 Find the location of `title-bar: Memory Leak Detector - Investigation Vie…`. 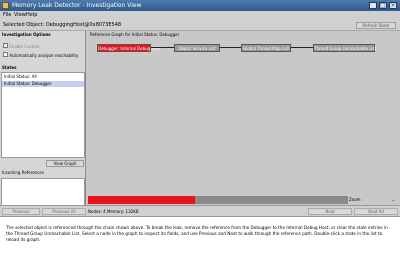

title-bar: Memory Leak Detector - Investigation Vie… is located at coordinates (200, 5).